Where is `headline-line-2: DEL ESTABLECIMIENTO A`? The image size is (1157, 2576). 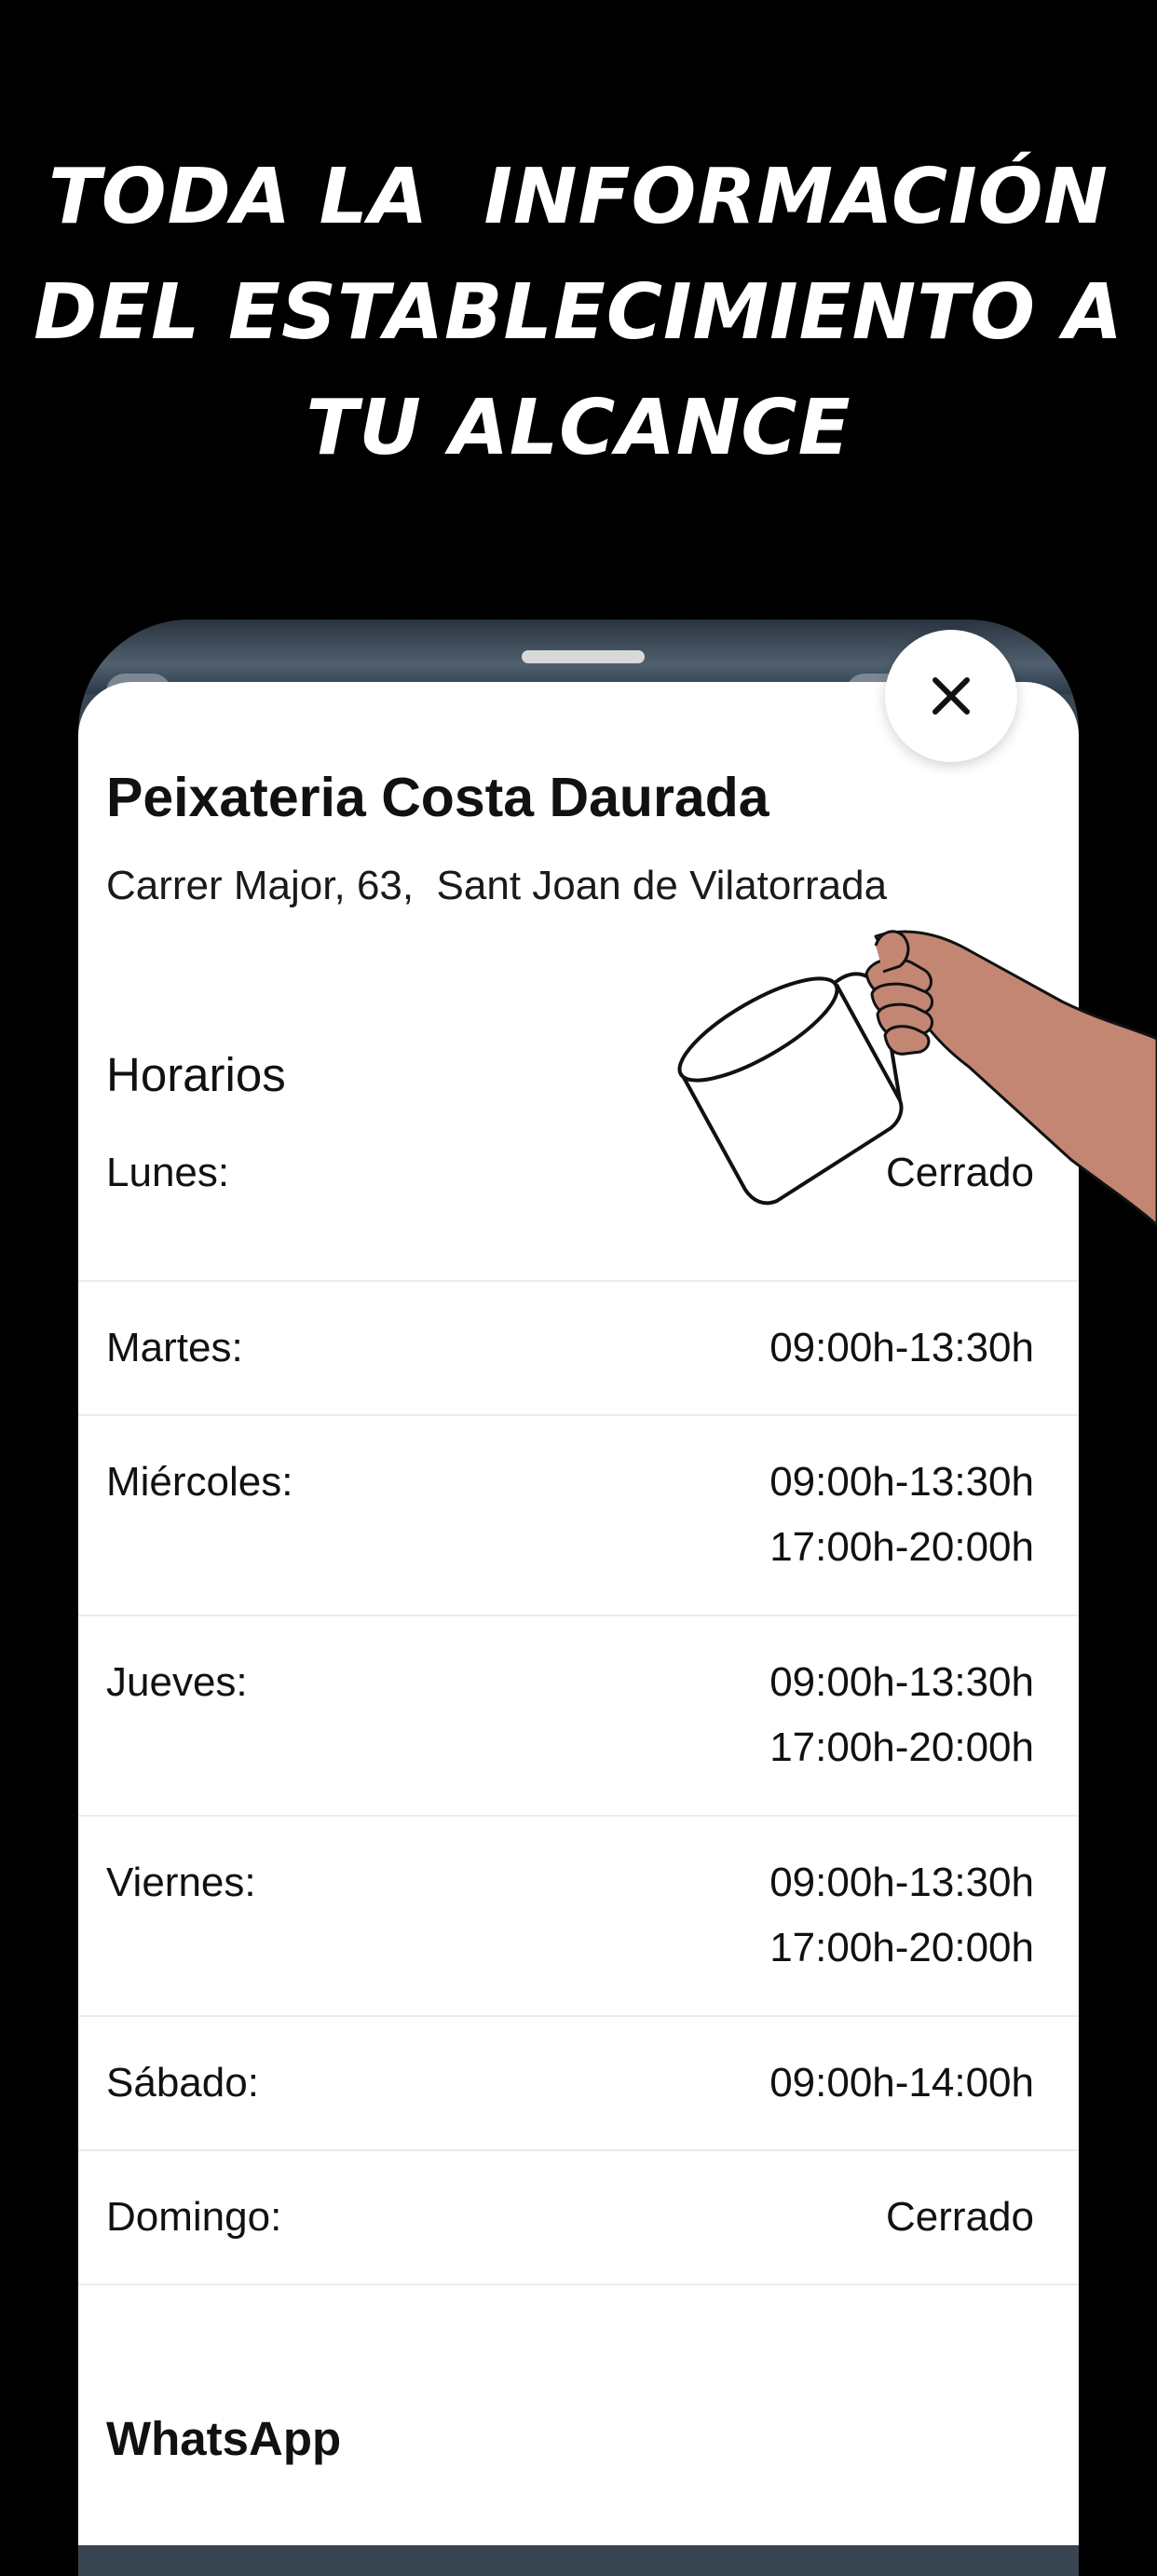
headline-line-2: DEL ESTABLECIMIENTO A is located at coordinates (578, 312).